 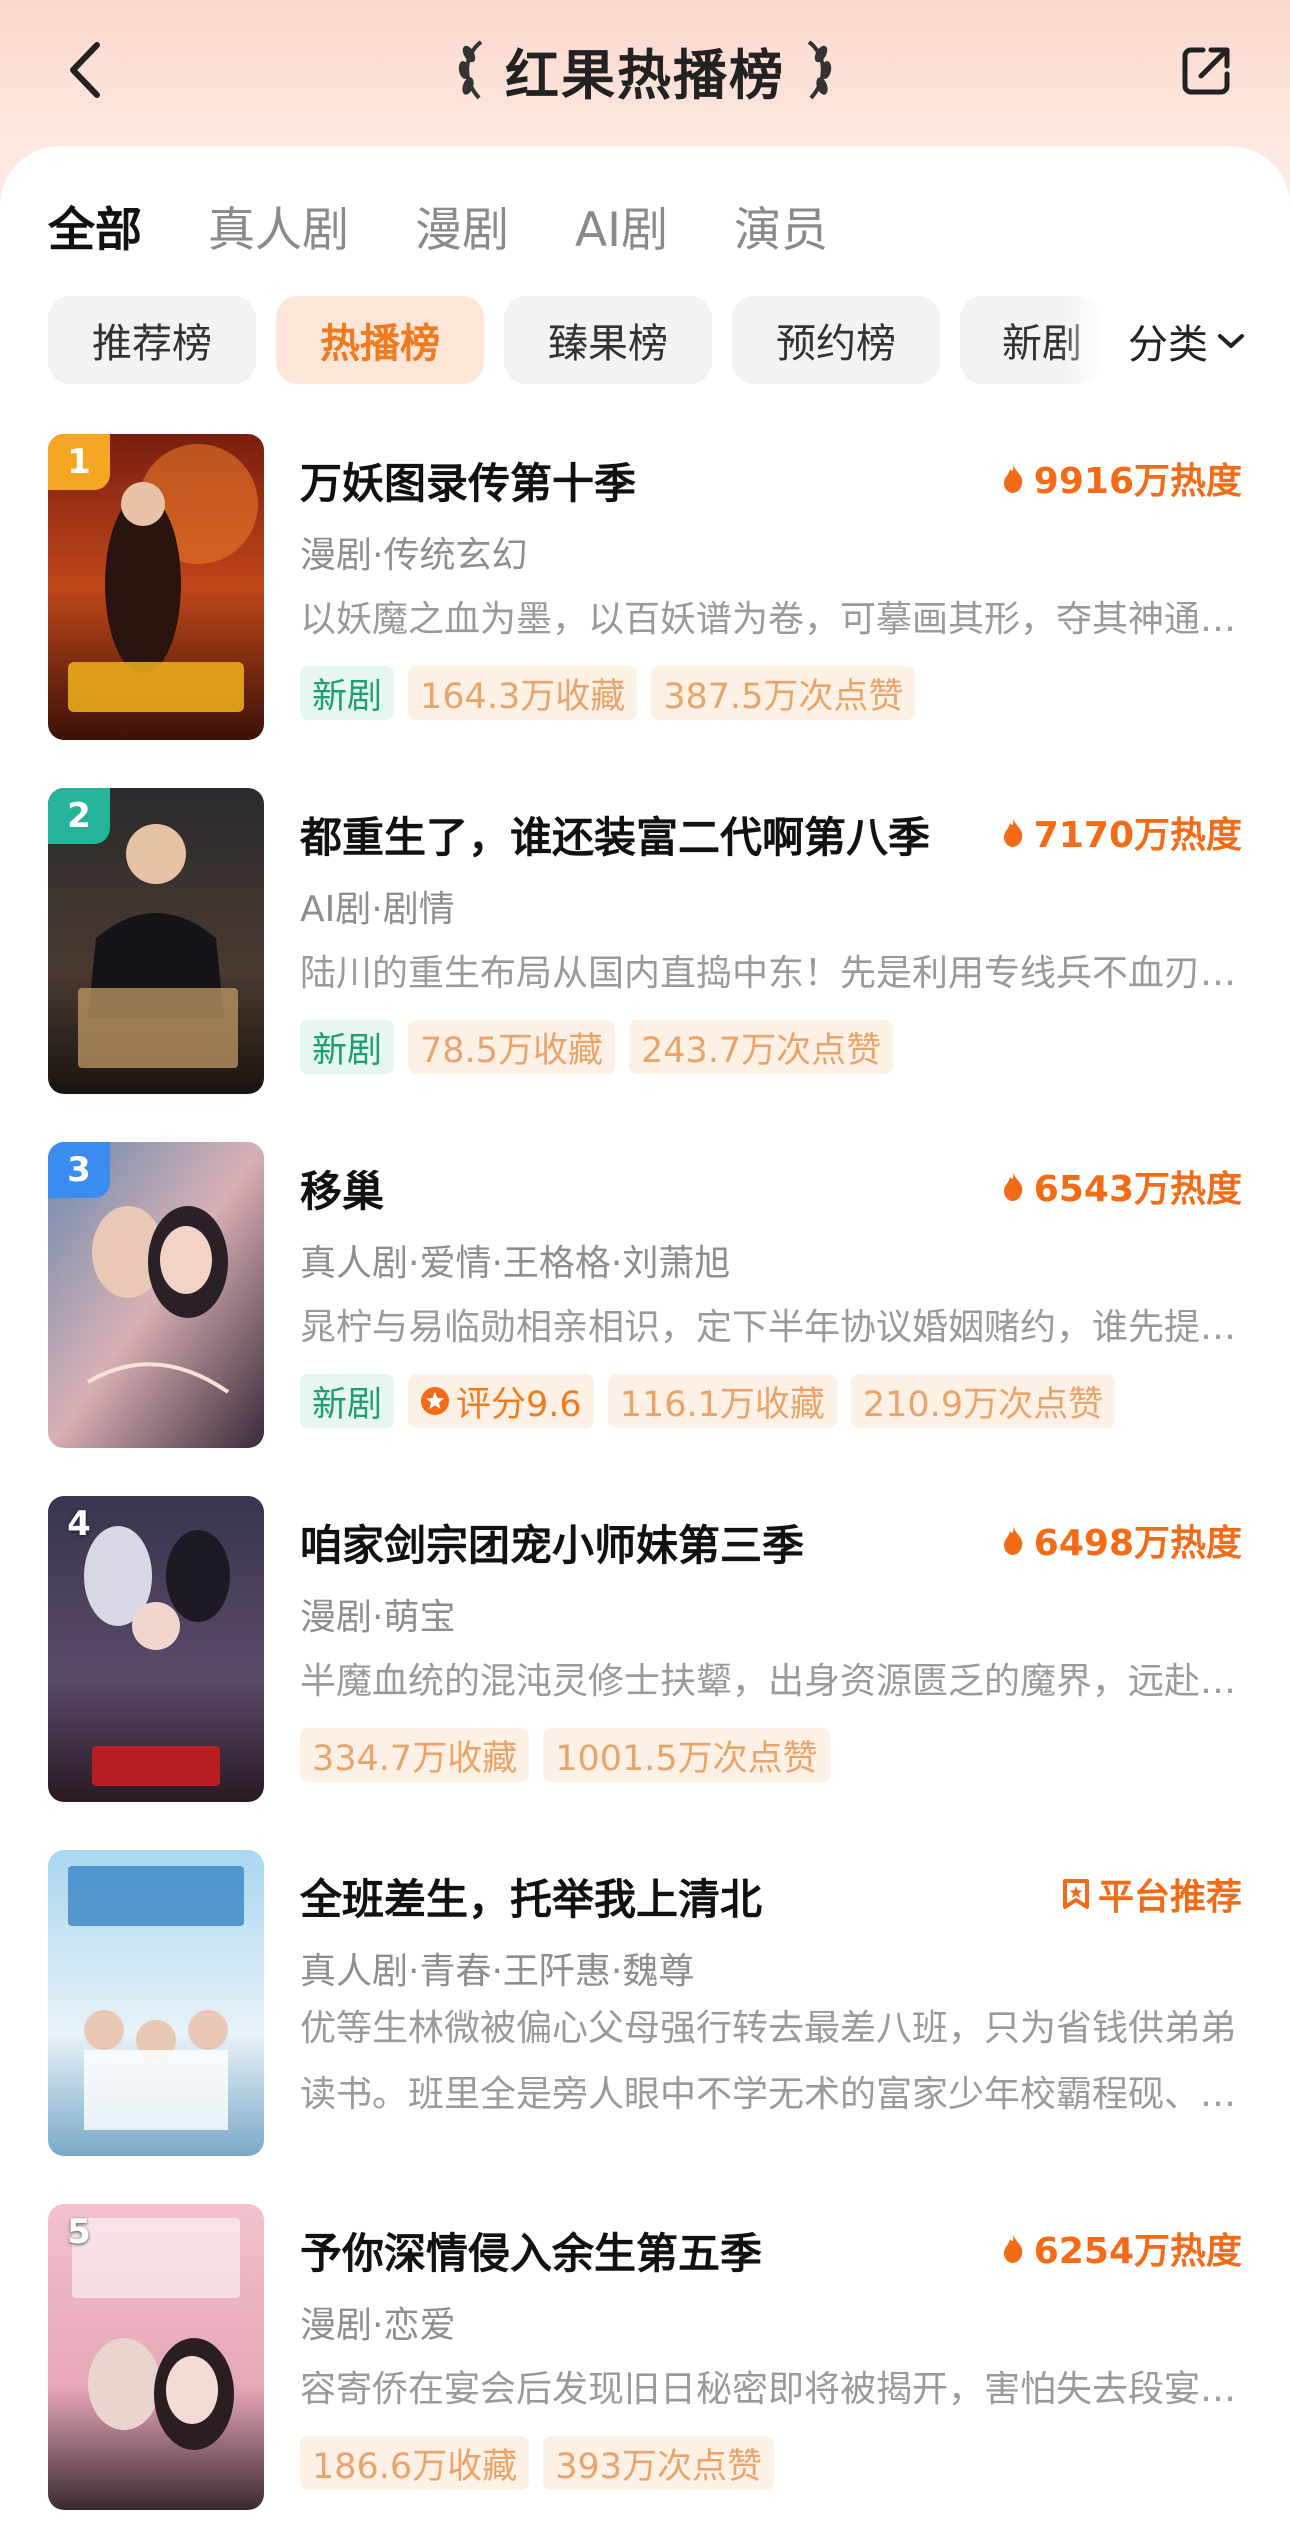 I want to click on drama-meta: AI剧·剧情, so click(x=377, y=909).